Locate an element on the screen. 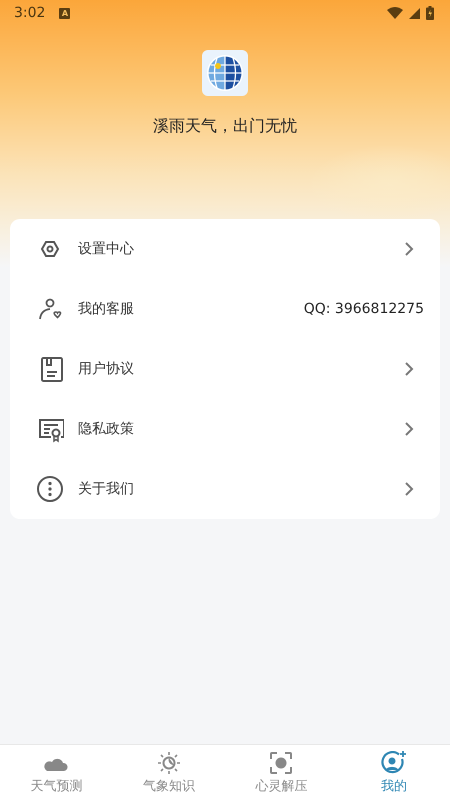 The height and width of the screenshot is (801, 450). status-time: 3:02 is located at coordinates (30, 13).